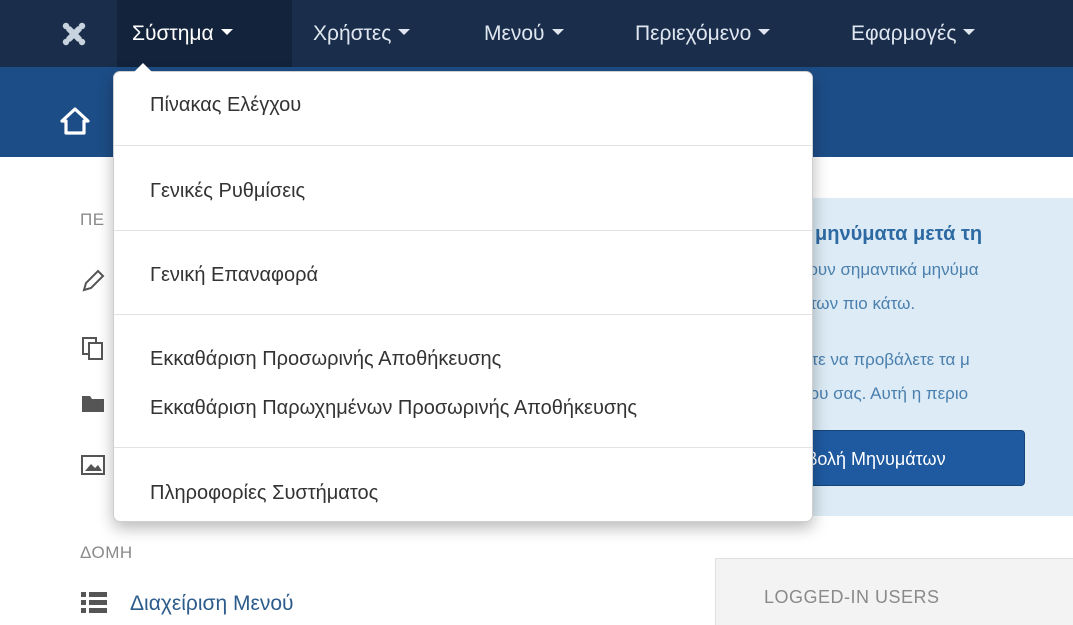 The width and height of the screenshot is (1073, 625). What do you see at coordinates (93, 280) in the screenshot?
I see `pencil-icon` at bounding box center [93, 280].